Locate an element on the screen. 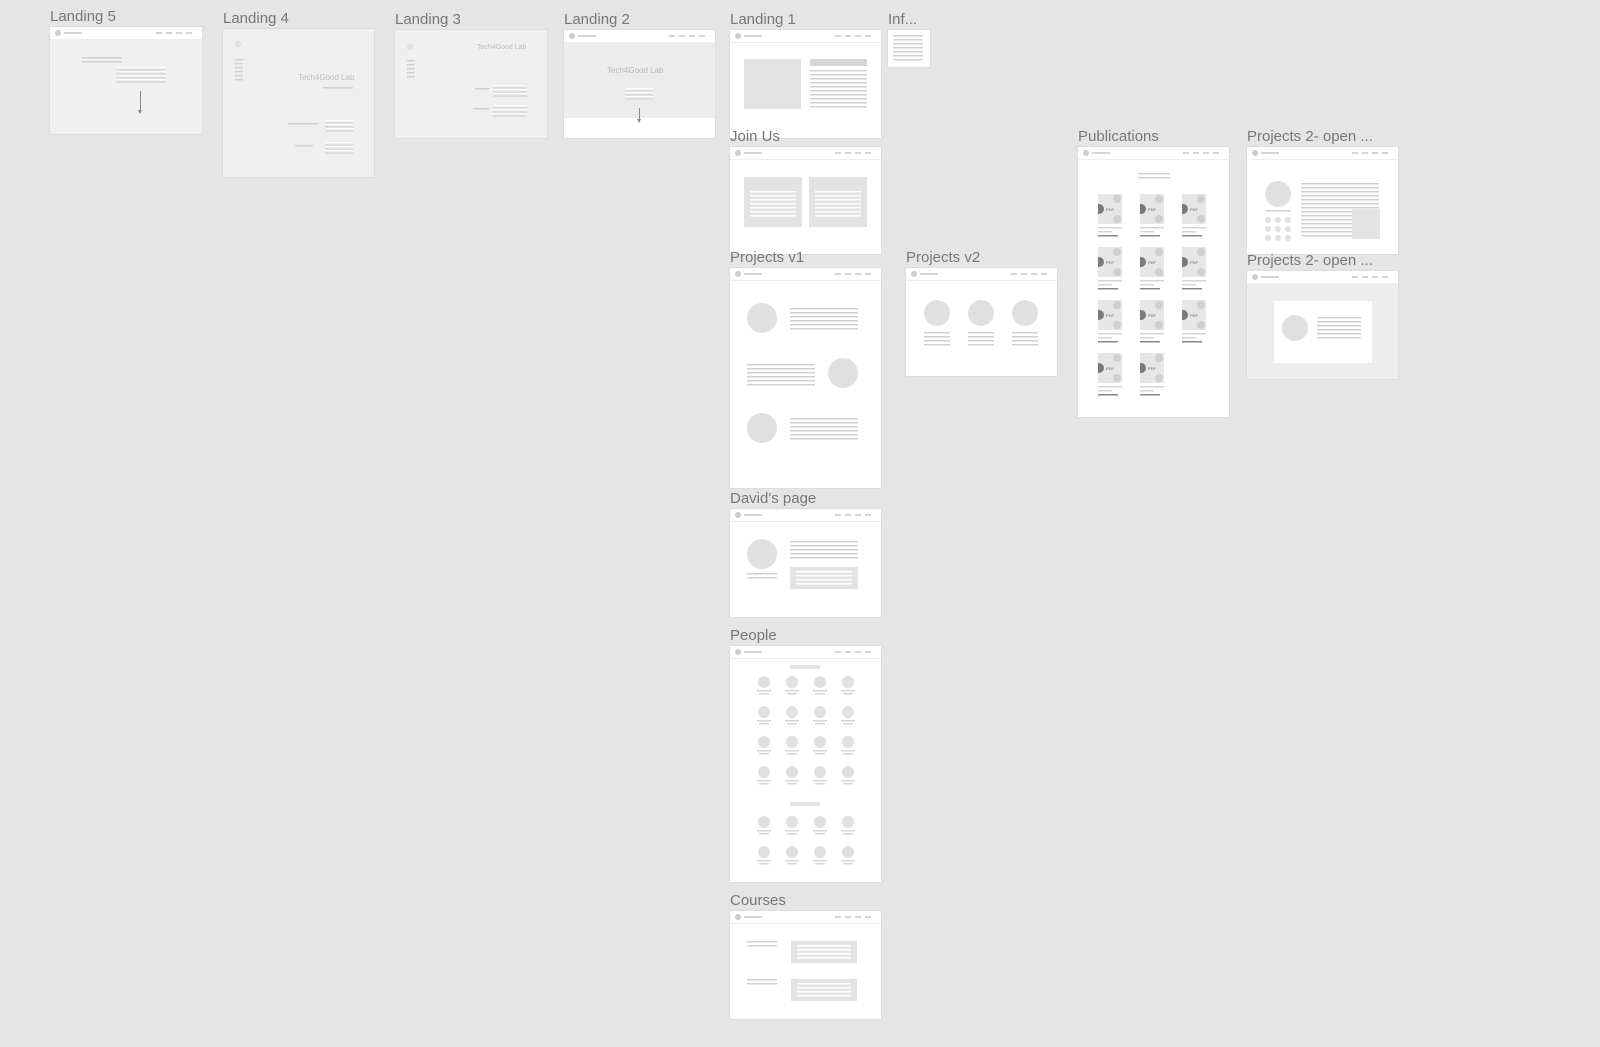  modal-text is located at coordinates (1339, 328).